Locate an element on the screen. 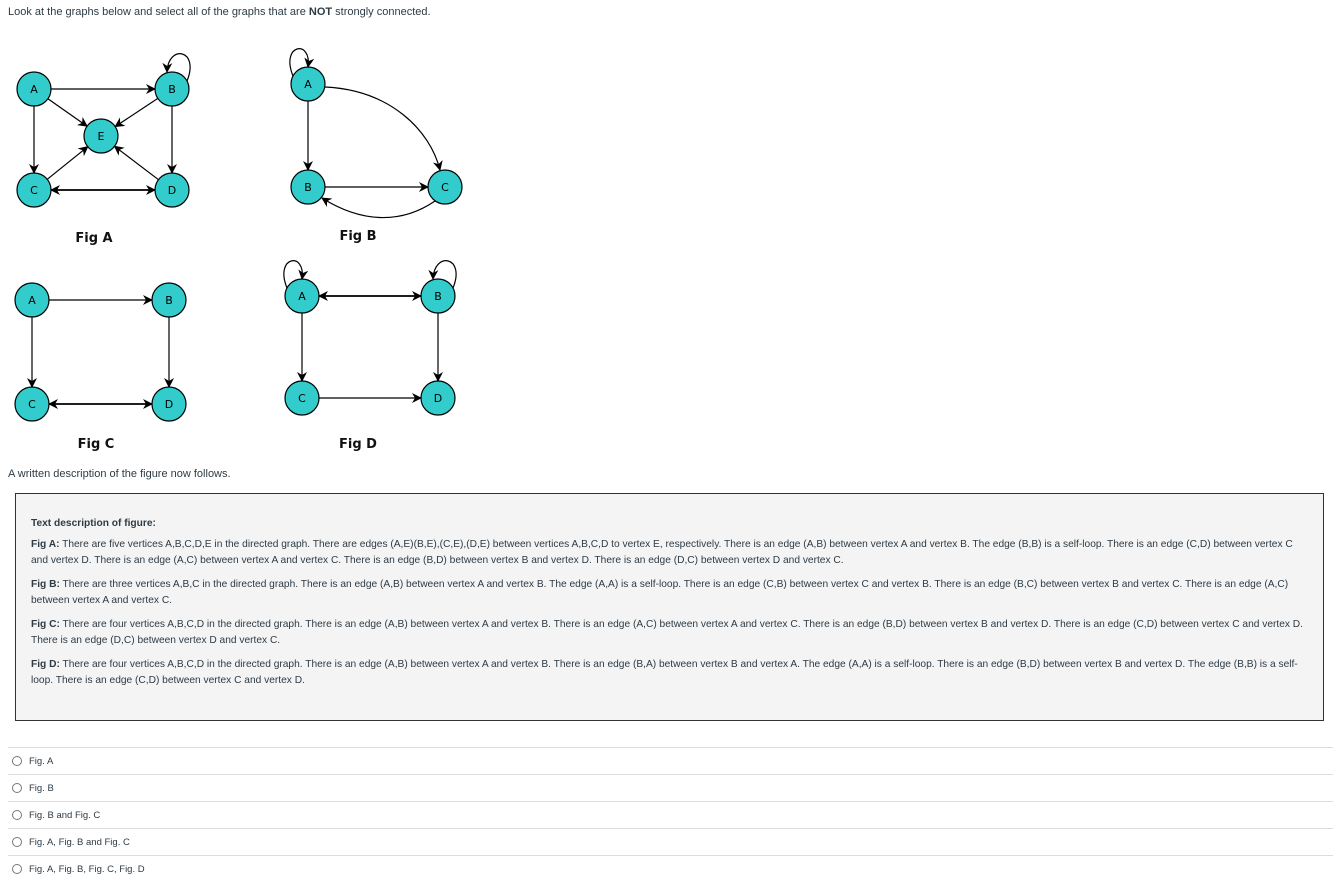 The image size is (1337, 886). figure-label: Fig D: is located at coordinates (45, 664).